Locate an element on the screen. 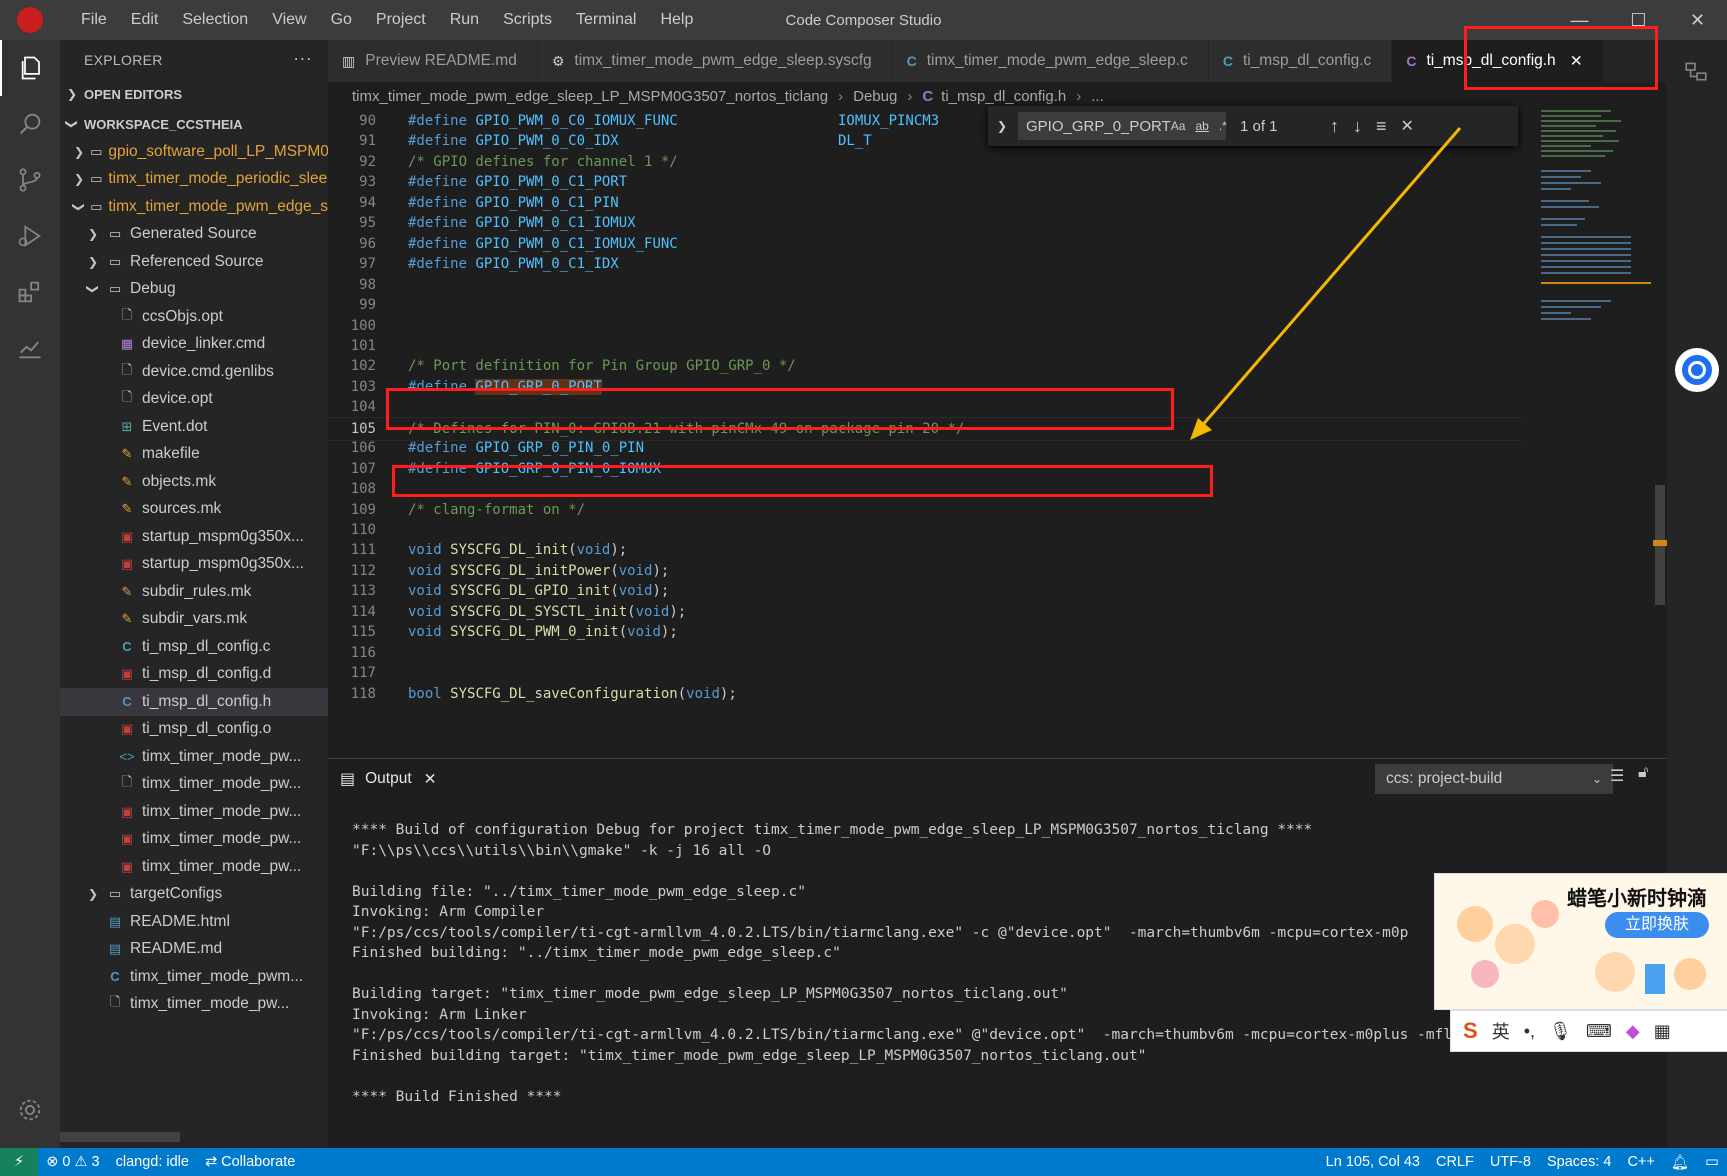 The width and height of the screenshot is (1727, 1176). cartoon-image is located at coordinates (1505, 940).